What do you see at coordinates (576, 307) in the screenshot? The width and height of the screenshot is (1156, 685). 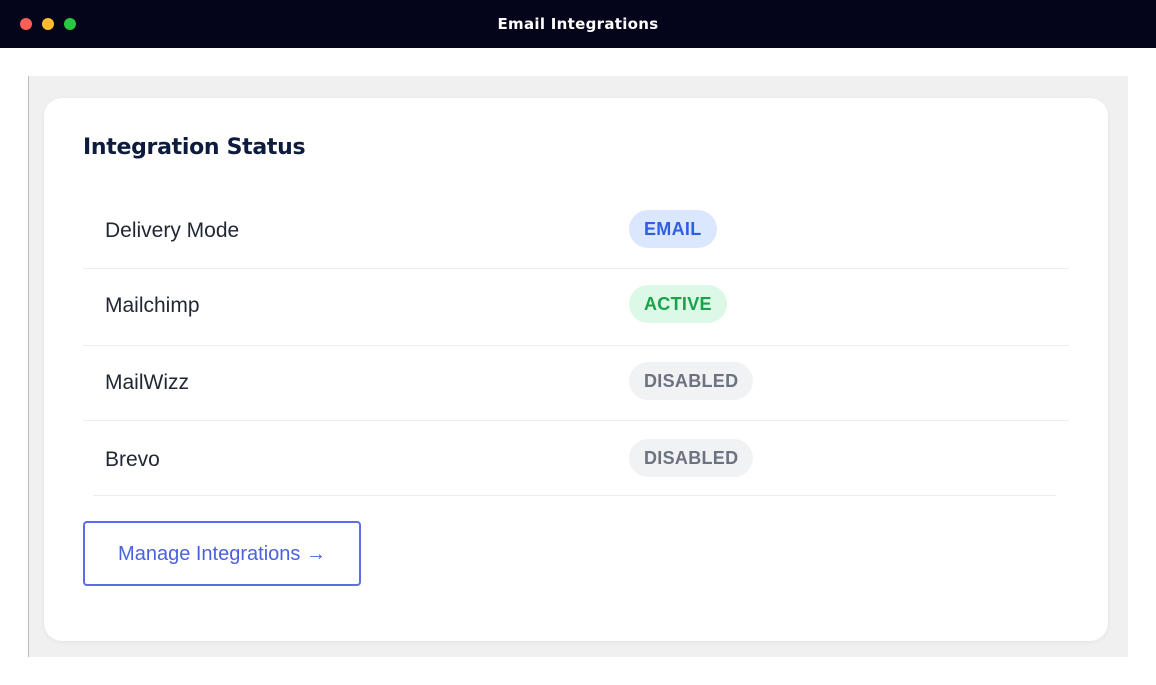 I see `status-row-mailchimp: Mailchimp ACTIVE` at bounding box center [576, 307].